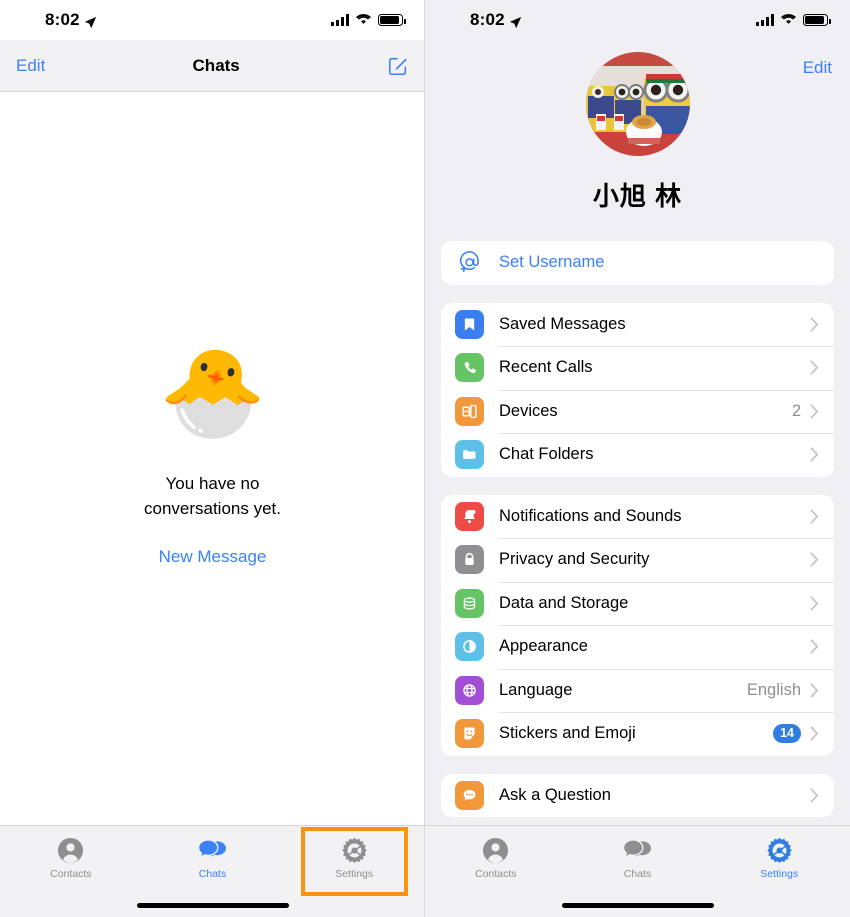 Image resolution: width=850 pixels, height=917 pixels. Describe the element at coordinates (469, 734) in the screenshot. I see `sticker-smiley-icon` at that location.